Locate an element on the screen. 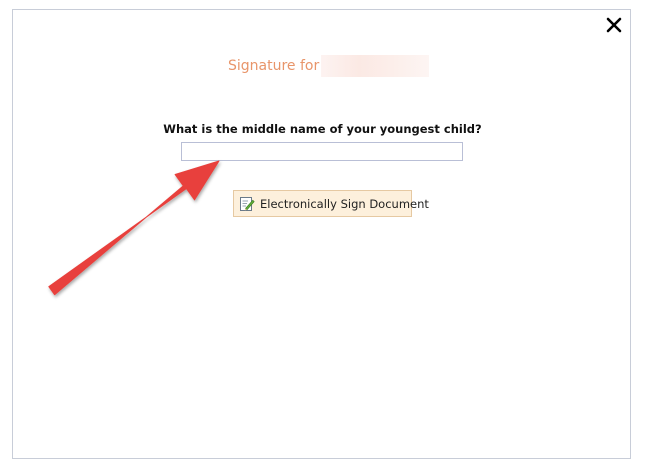  dialog-title: Signature for is located at coordinates (274, 66).